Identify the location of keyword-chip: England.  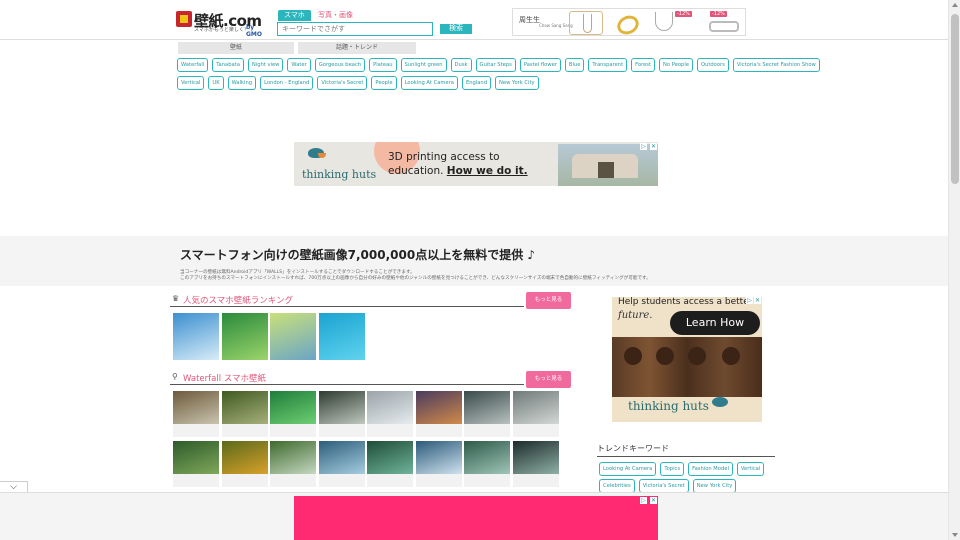
(476, 83).